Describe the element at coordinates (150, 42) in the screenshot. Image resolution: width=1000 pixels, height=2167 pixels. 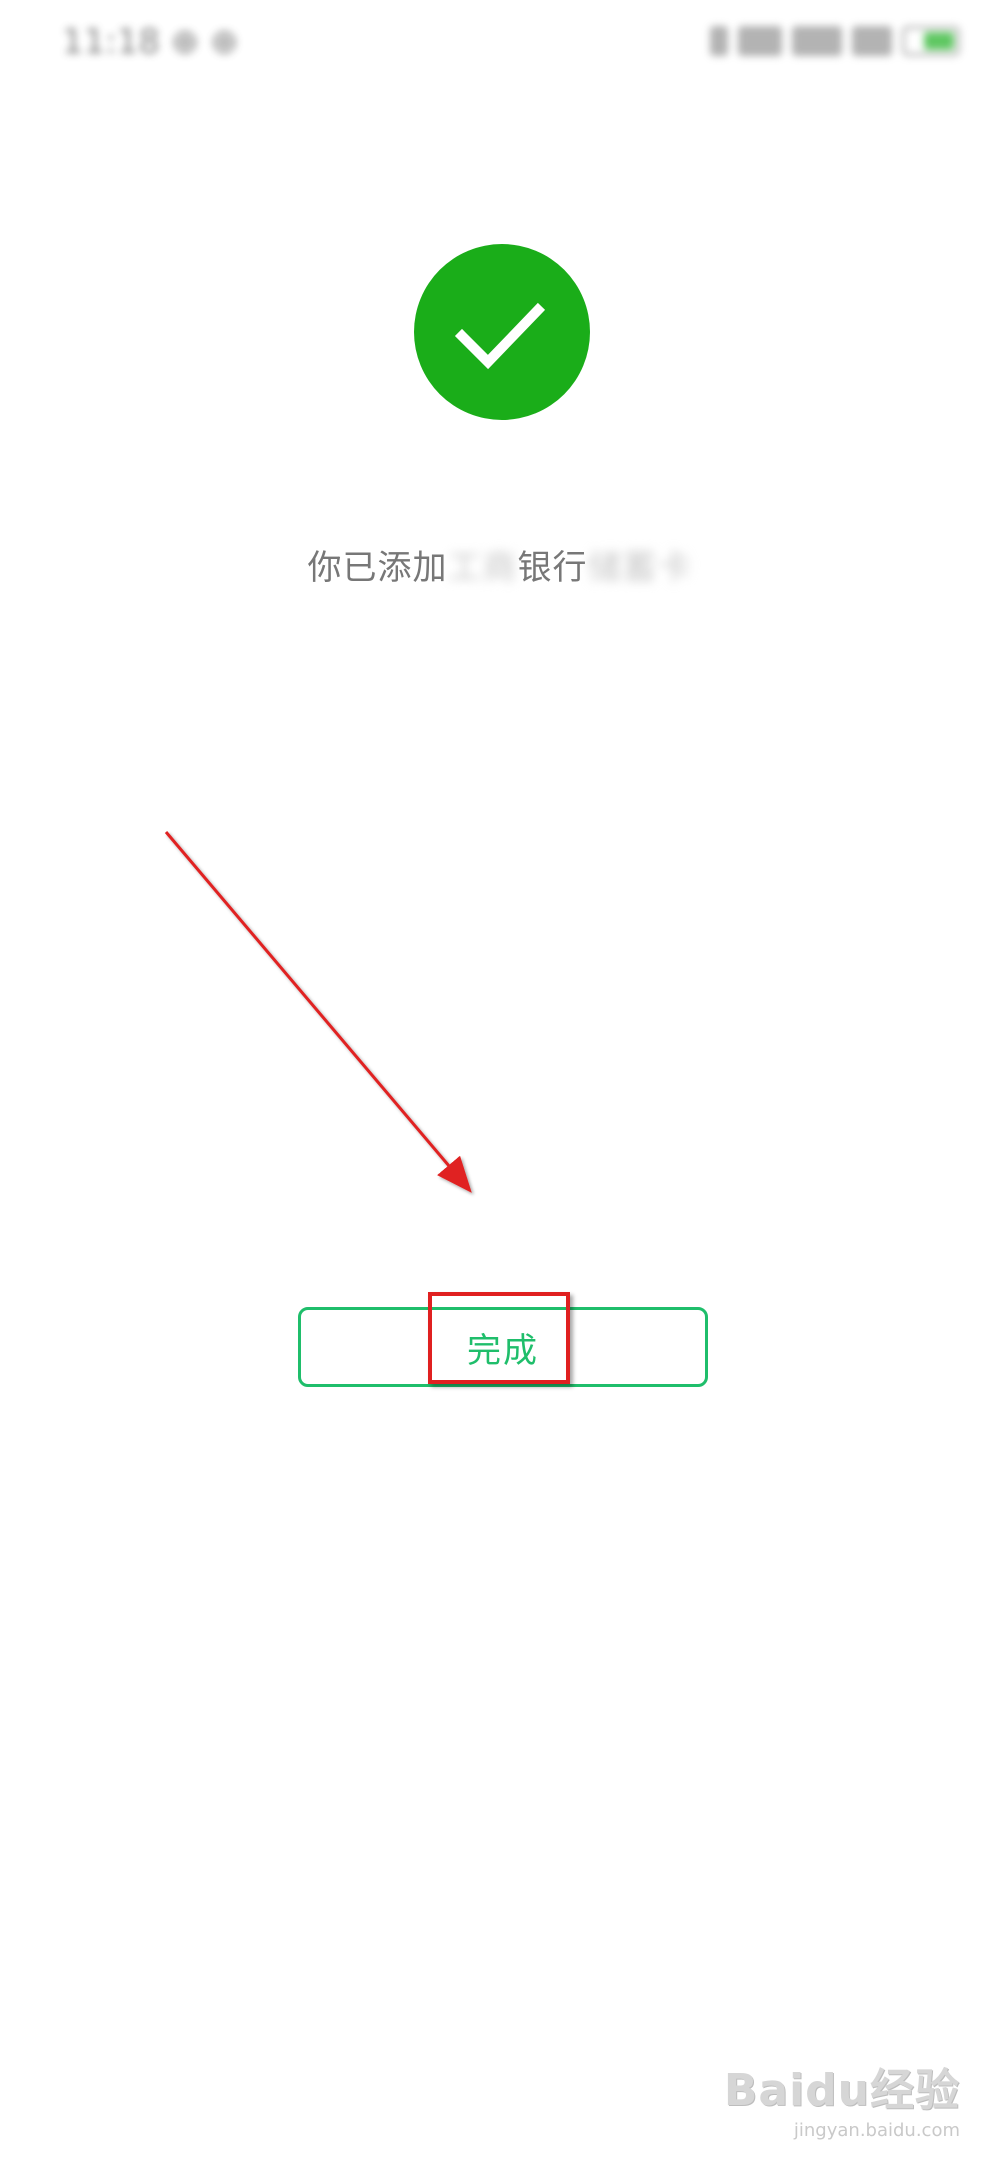
I see `status-time: 11:18 ⊕ ⊕` at that location.